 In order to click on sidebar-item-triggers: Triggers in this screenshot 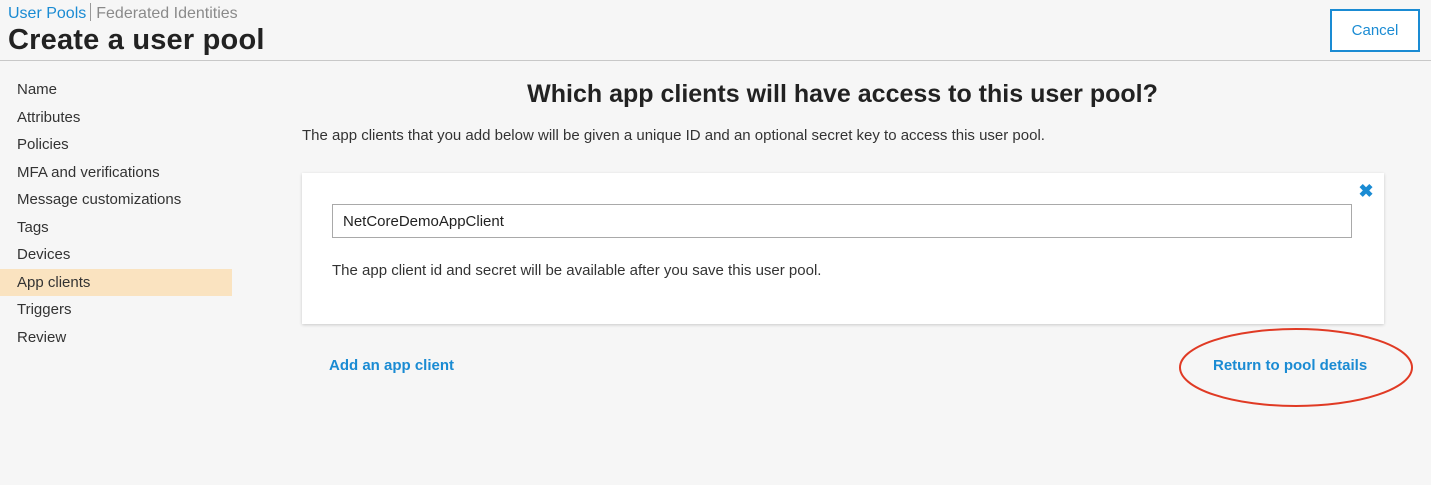, I will do `click(116, 310)`.